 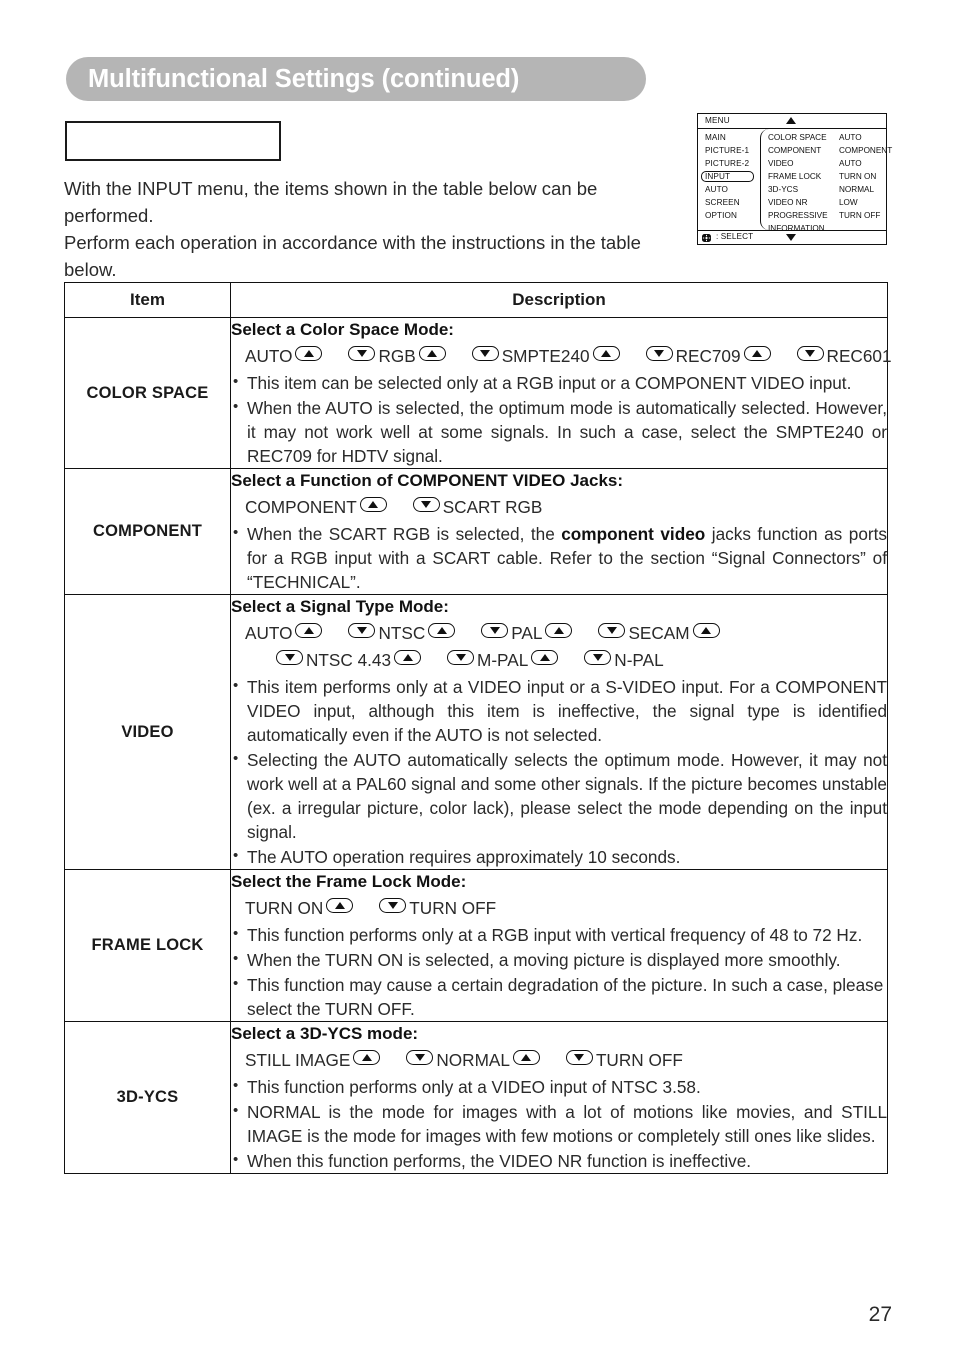 I want to click on osd-category-picture-1: PICTURE-1, so click(x=729, y=150).